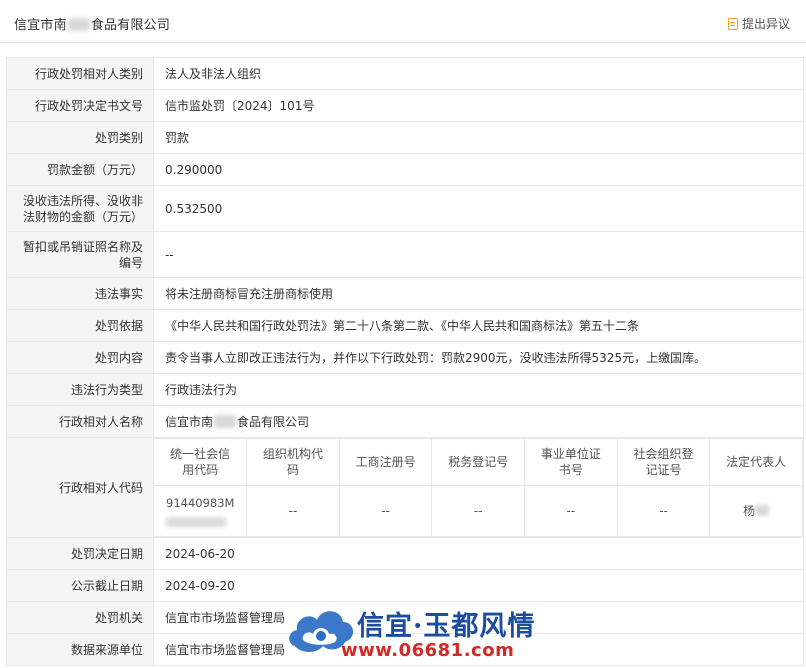 This screenshot has width=806, height=668. What do you see at coordinates (478, 421) in the screenshot?
I see `row-value: 信宜市南 食品有限公司` at bounding box center [478, 421].